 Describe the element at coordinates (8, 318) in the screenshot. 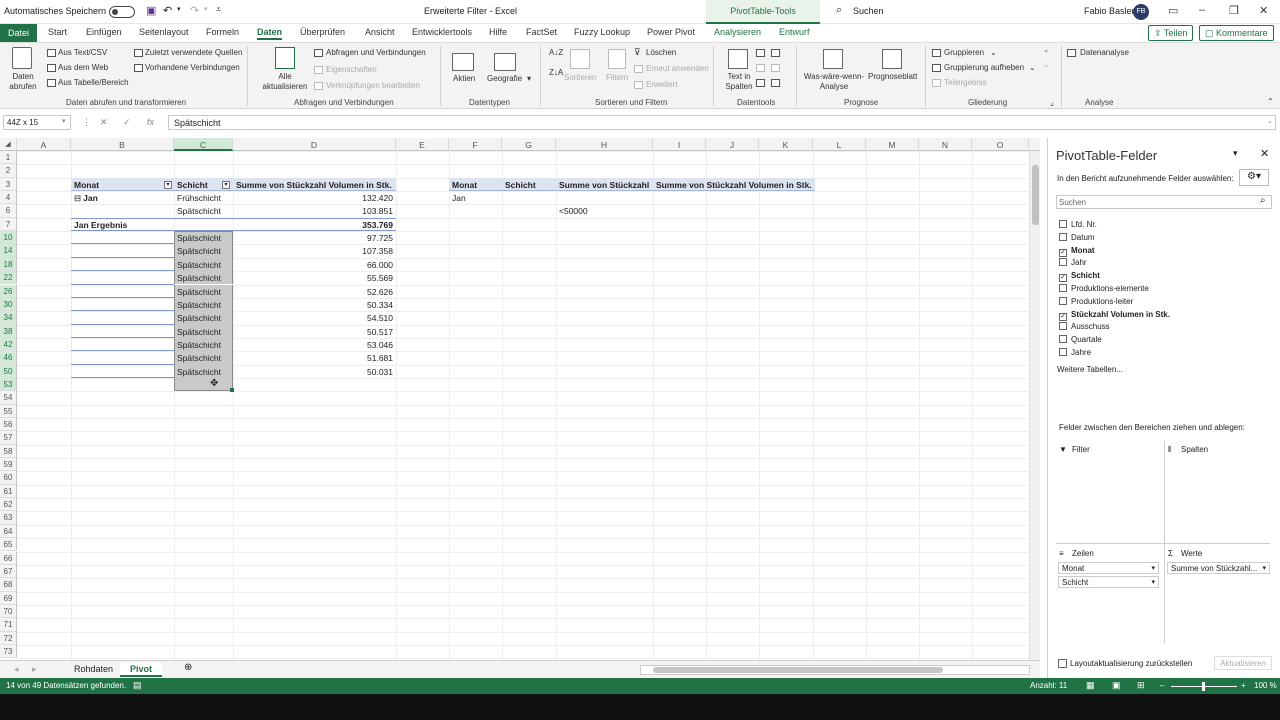

I see `row-header: 34` at that location.